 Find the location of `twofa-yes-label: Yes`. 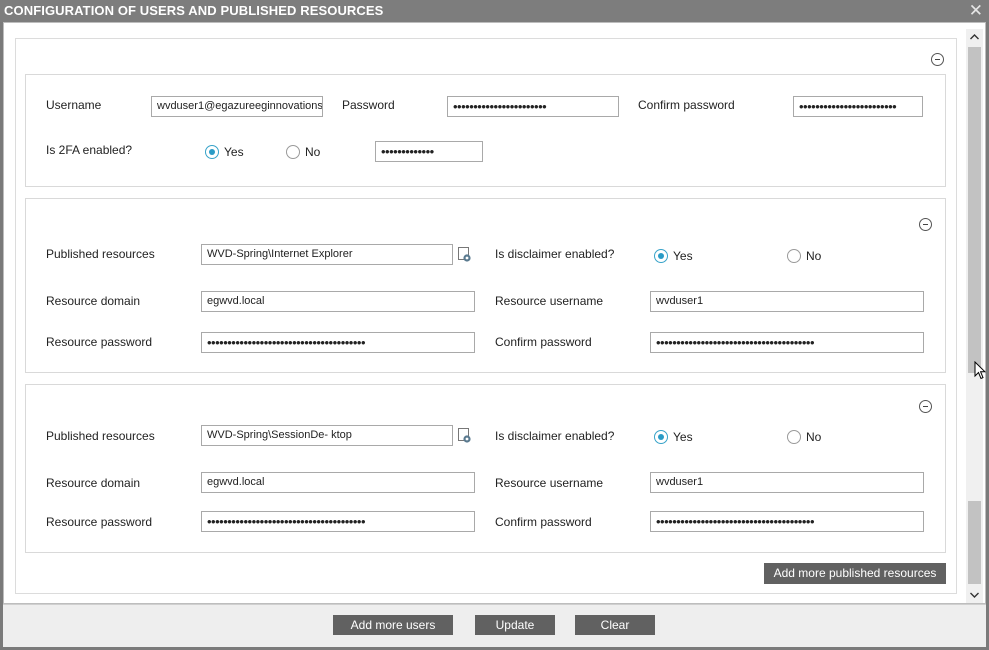

twofa-yes-label: Yes is located at coordinates (234, 152).